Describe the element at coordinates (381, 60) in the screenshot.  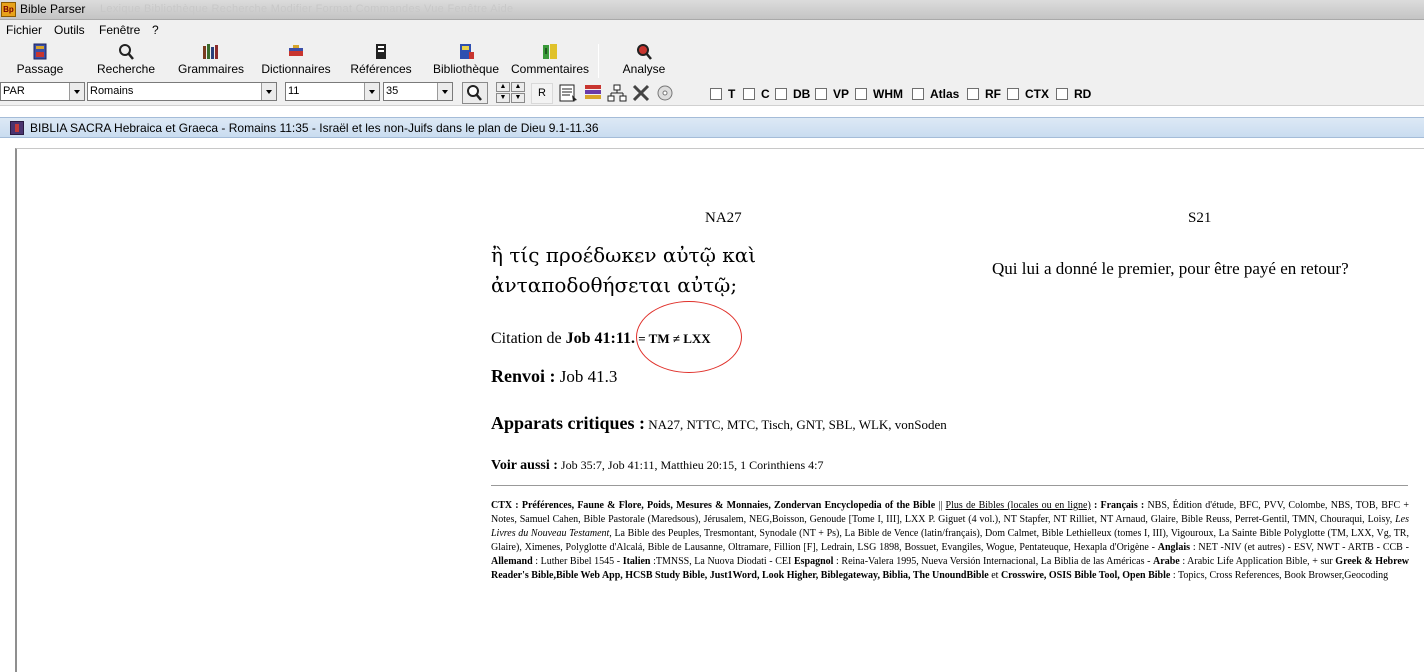
I see `references-button: Références` at that location.